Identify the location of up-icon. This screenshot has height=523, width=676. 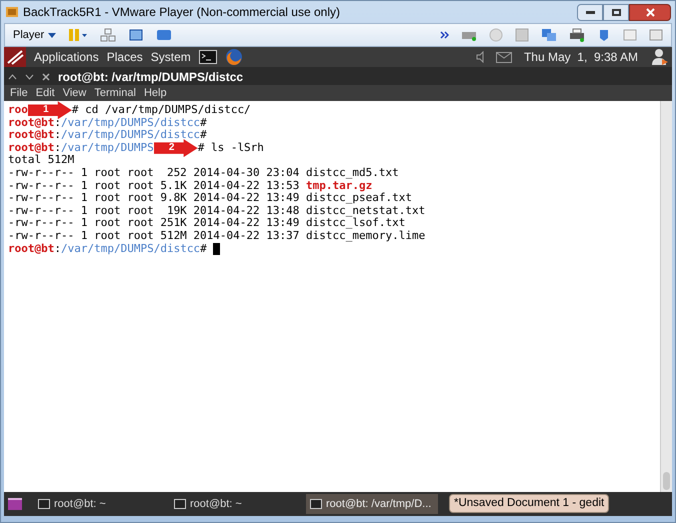
(12, 77).